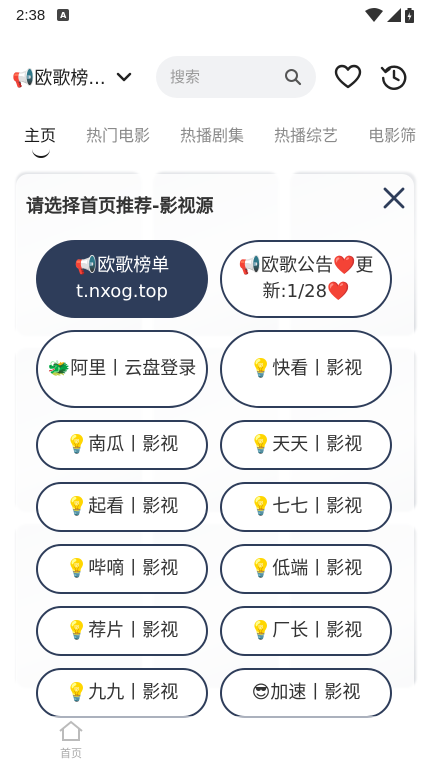  I want to click on source-option: 💡哔嘀丨影视, so click(122, 569).